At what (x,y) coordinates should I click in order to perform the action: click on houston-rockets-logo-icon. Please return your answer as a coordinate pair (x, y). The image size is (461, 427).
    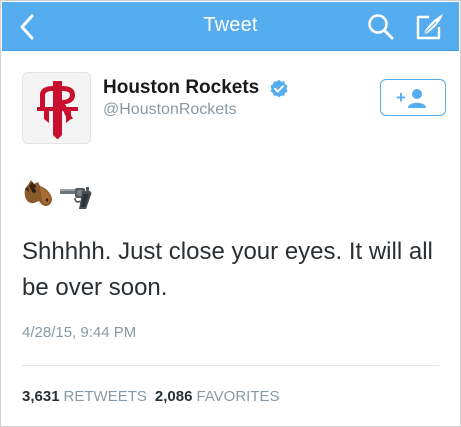
    Looking at the image, I should click on (56, 108).